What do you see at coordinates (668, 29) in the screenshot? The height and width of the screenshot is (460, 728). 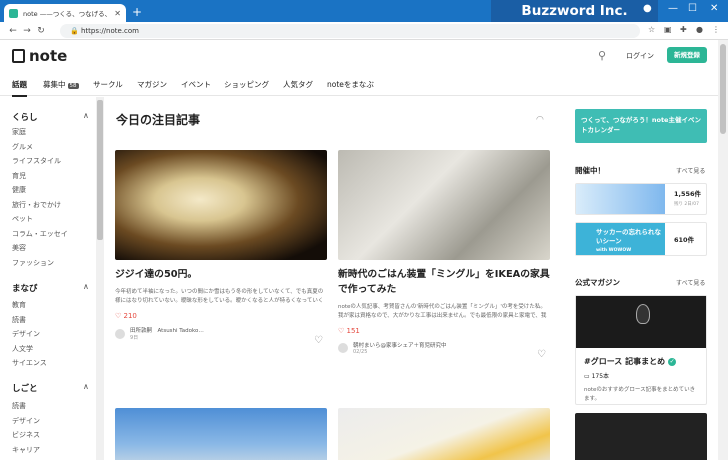 I see `extension-icon: ▣` at bounding box center [668, 29].